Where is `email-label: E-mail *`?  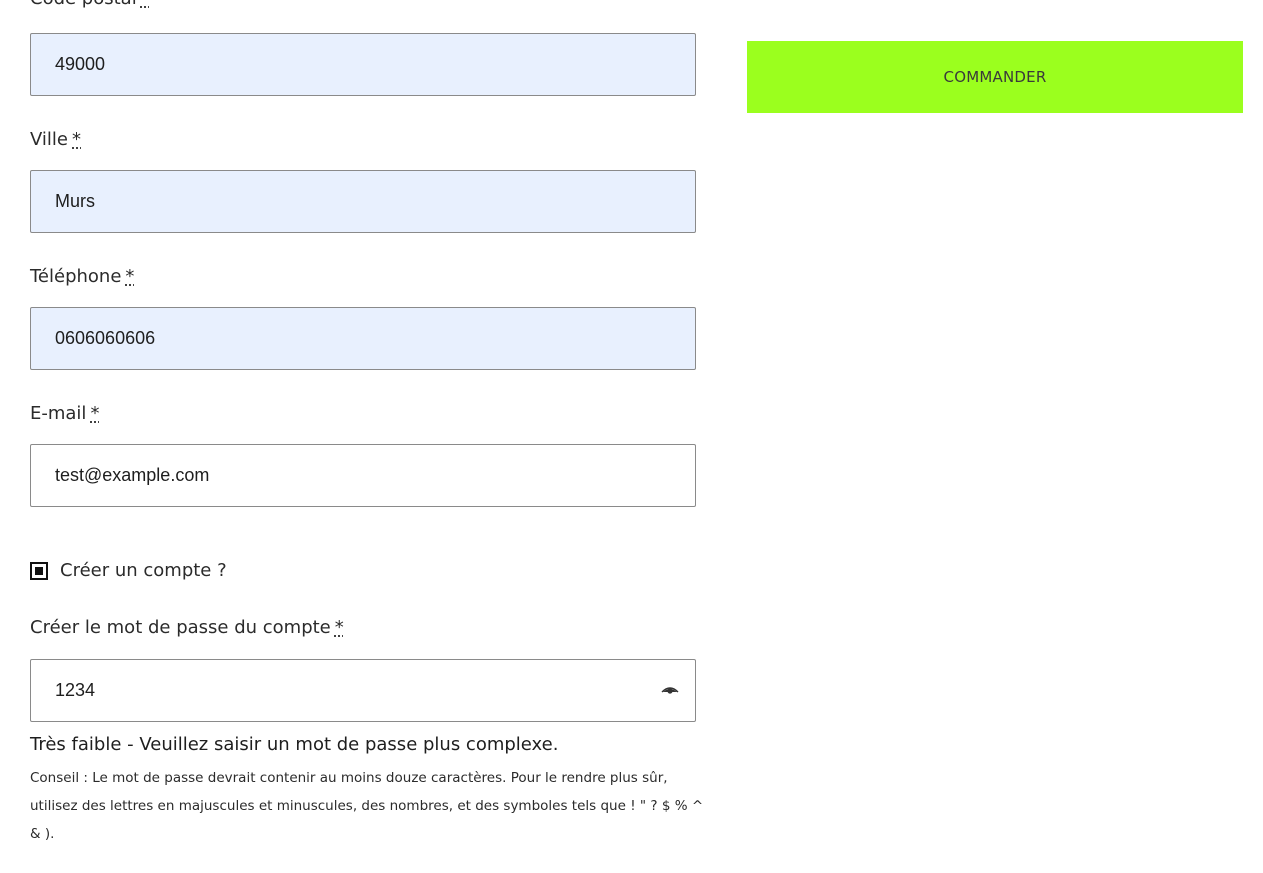 email-label: E-mail * is located at coordinates (64, 413).